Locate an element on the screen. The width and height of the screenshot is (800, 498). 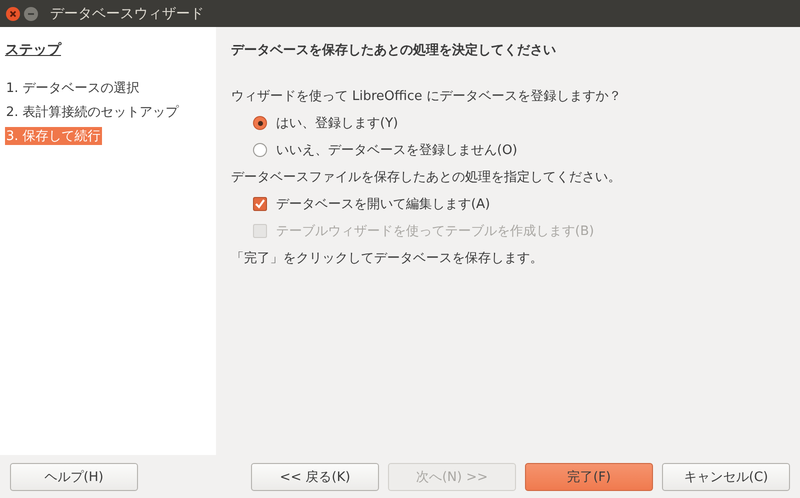
note-text: 「完了」をクリックしてデータベースを保存します。 is located at coordinates (387, 258).